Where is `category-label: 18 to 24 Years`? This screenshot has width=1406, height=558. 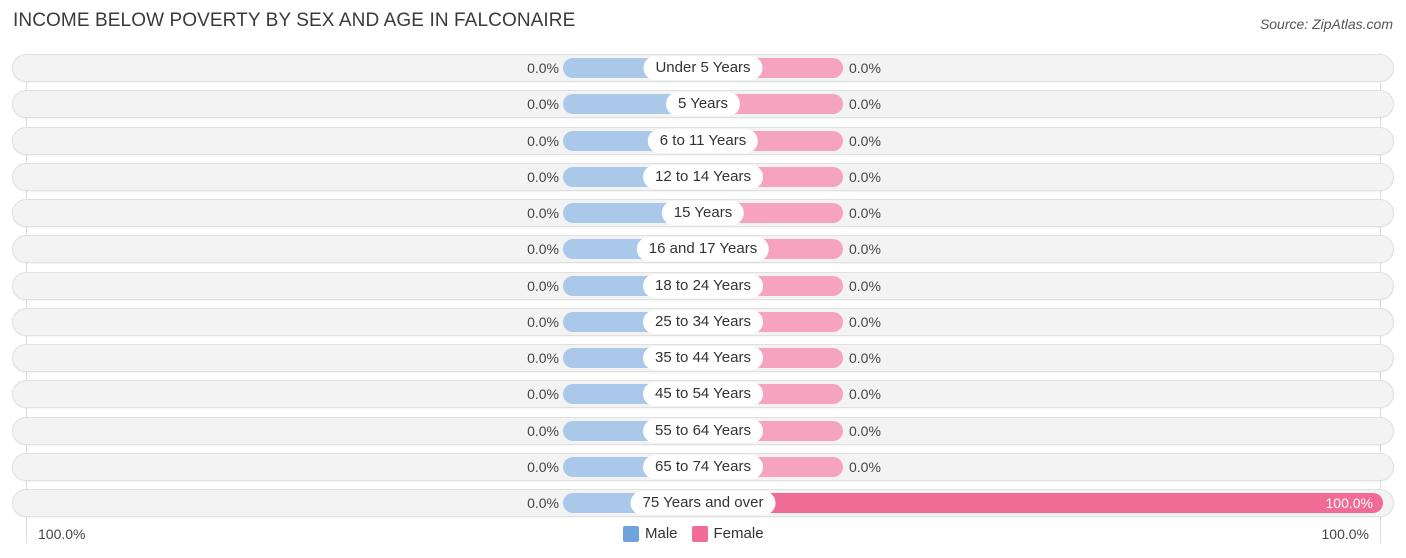 category-label: 18 to 24 Years is located at coordinates (703, 285).